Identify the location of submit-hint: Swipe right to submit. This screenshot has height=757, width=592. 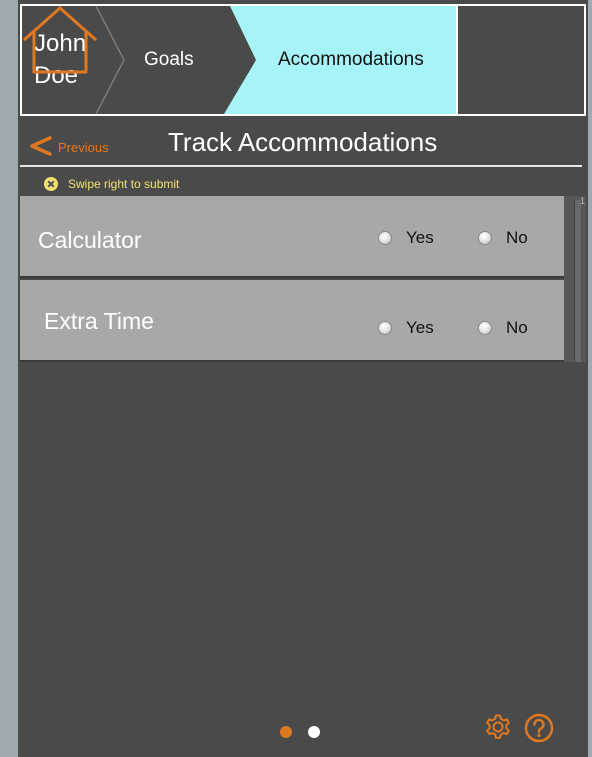
(111, 184).